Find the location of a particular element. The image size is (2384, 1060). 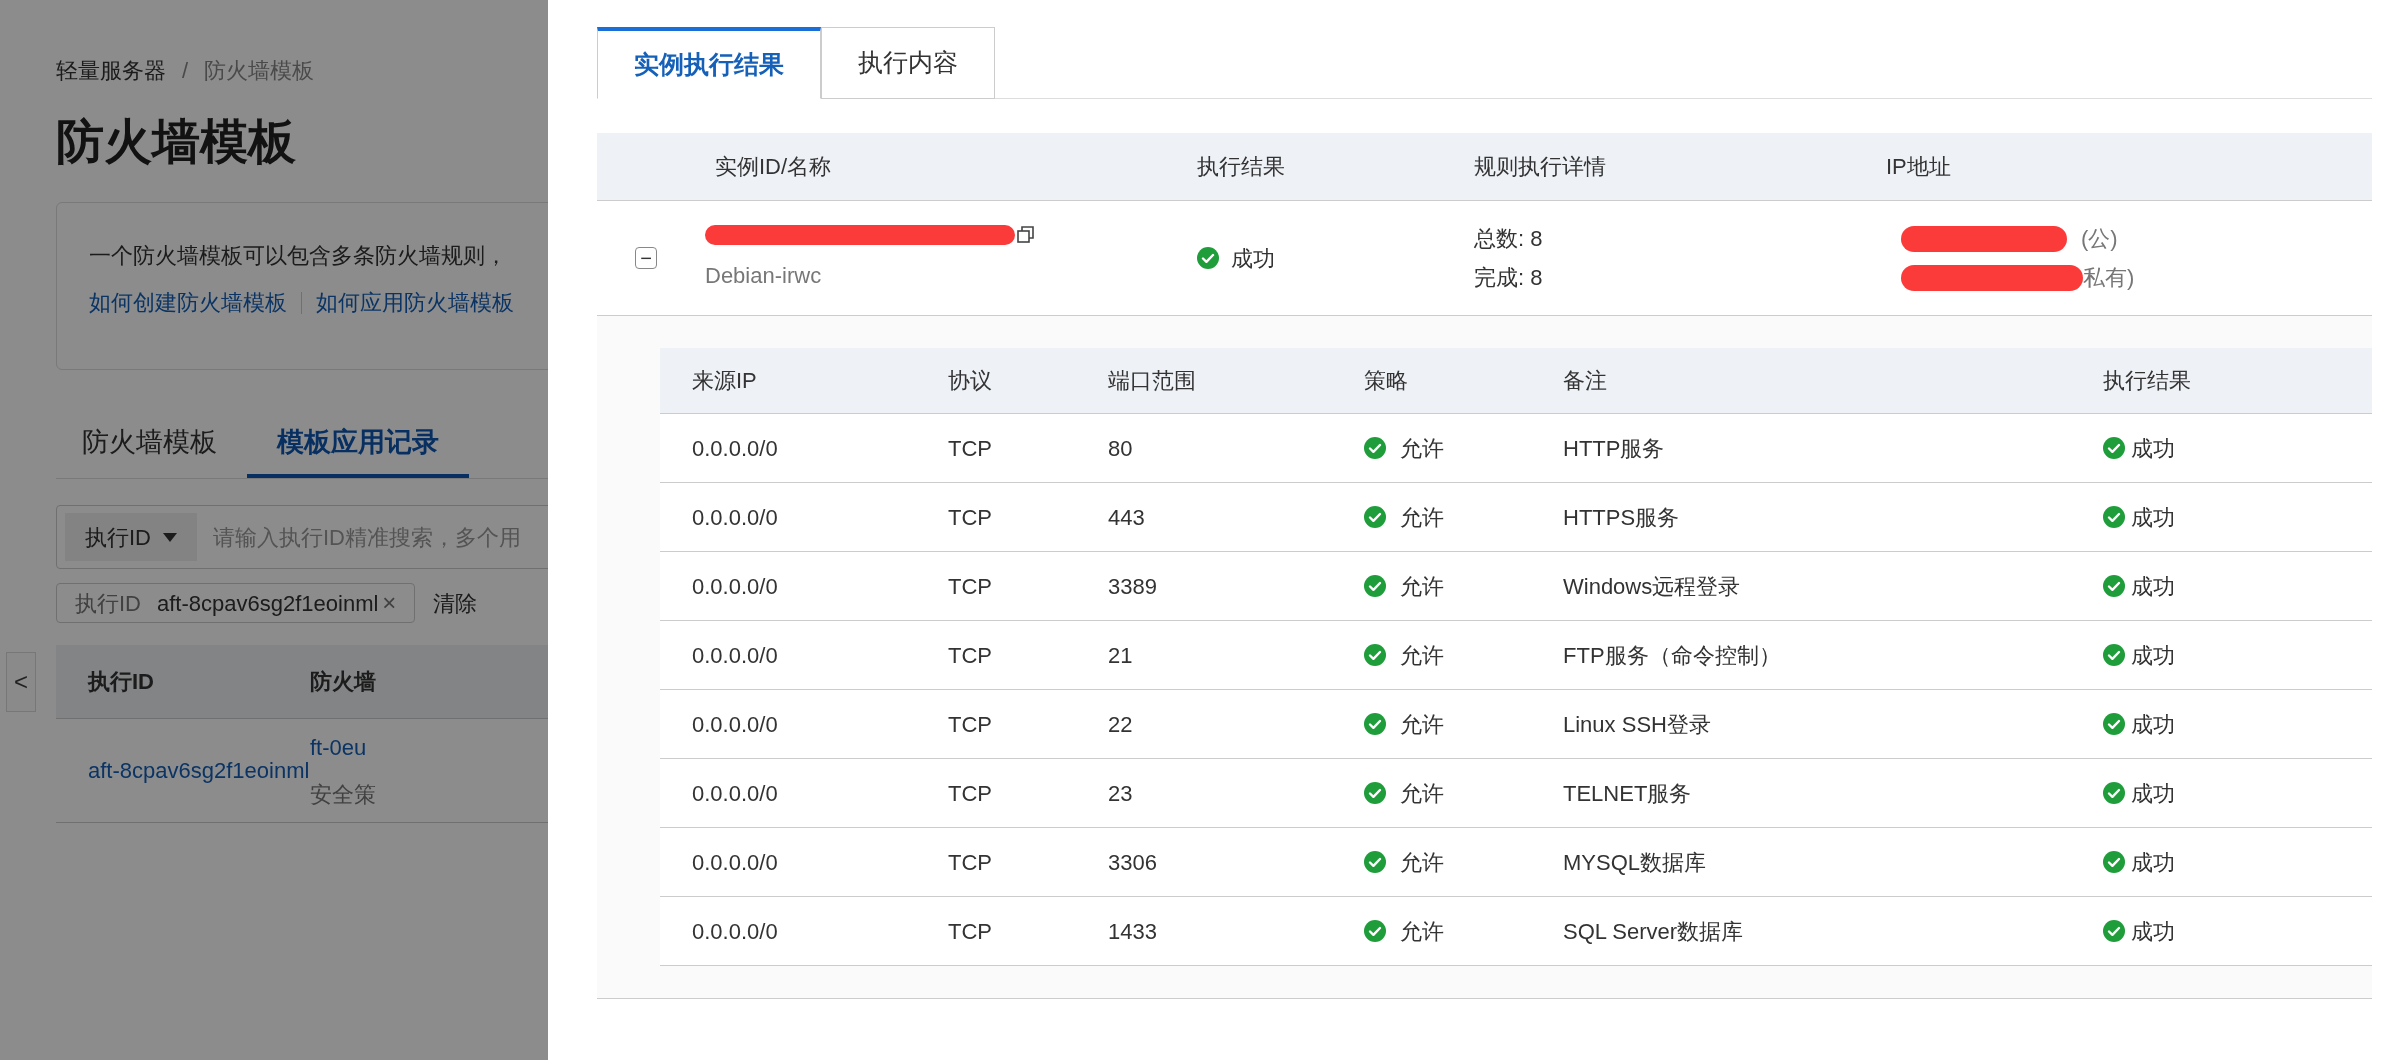

detail-text: 完成: 8 is located at coordinates (1509, 278).